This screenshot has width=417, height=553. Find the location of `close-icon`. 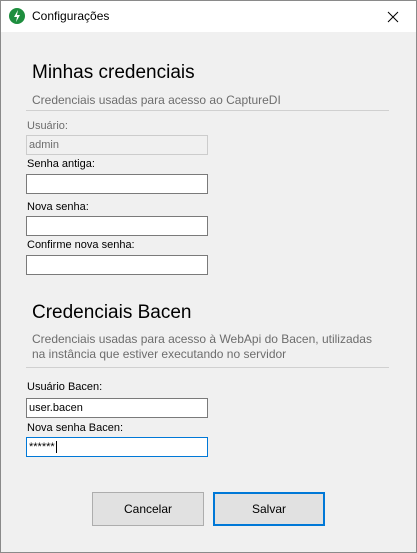

close-icon is located at coordinates (393, 16).